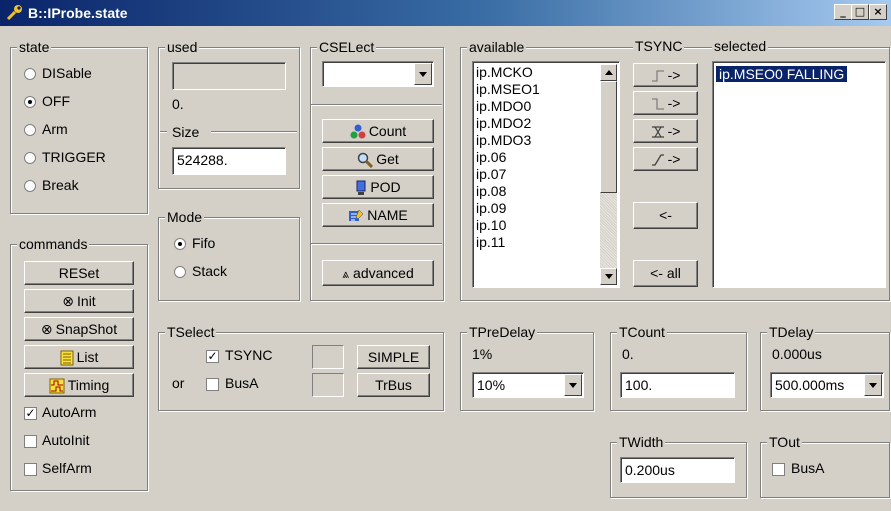  What do you see at coordinates (74, 157) in the screenshot?
I see `state-option-trigger: TRIGGER` at bounding box center [74, 157].